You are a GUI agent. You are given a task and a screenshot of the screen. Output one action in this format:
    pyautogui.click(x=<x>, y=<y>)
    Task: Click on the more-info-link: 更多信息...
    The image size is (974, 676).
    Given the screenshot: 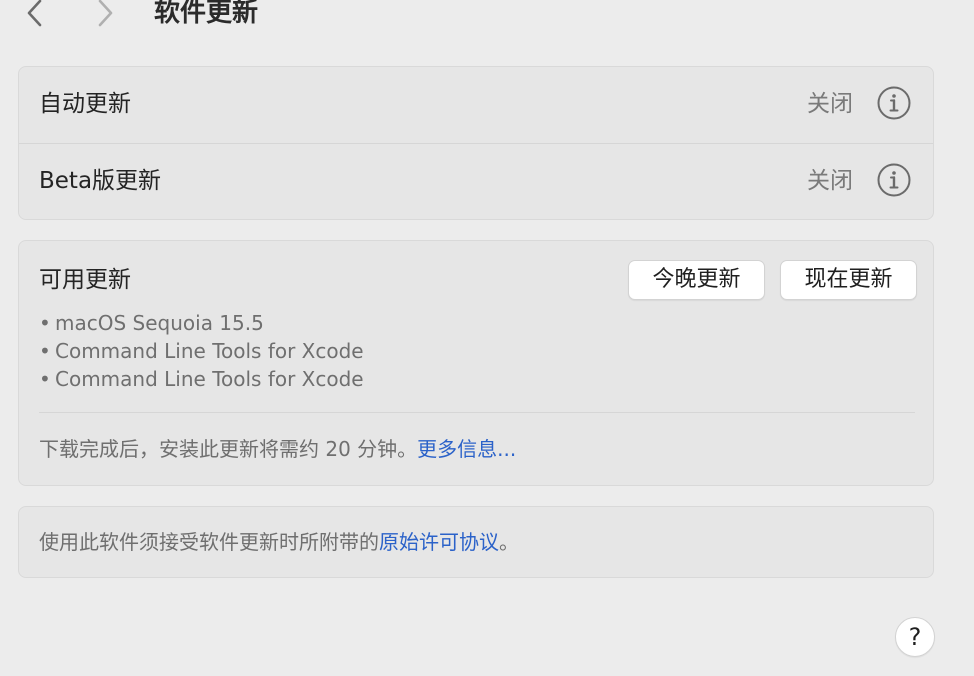 What is the action you would take?
    pyautogui.click(x=466, y=449)
    